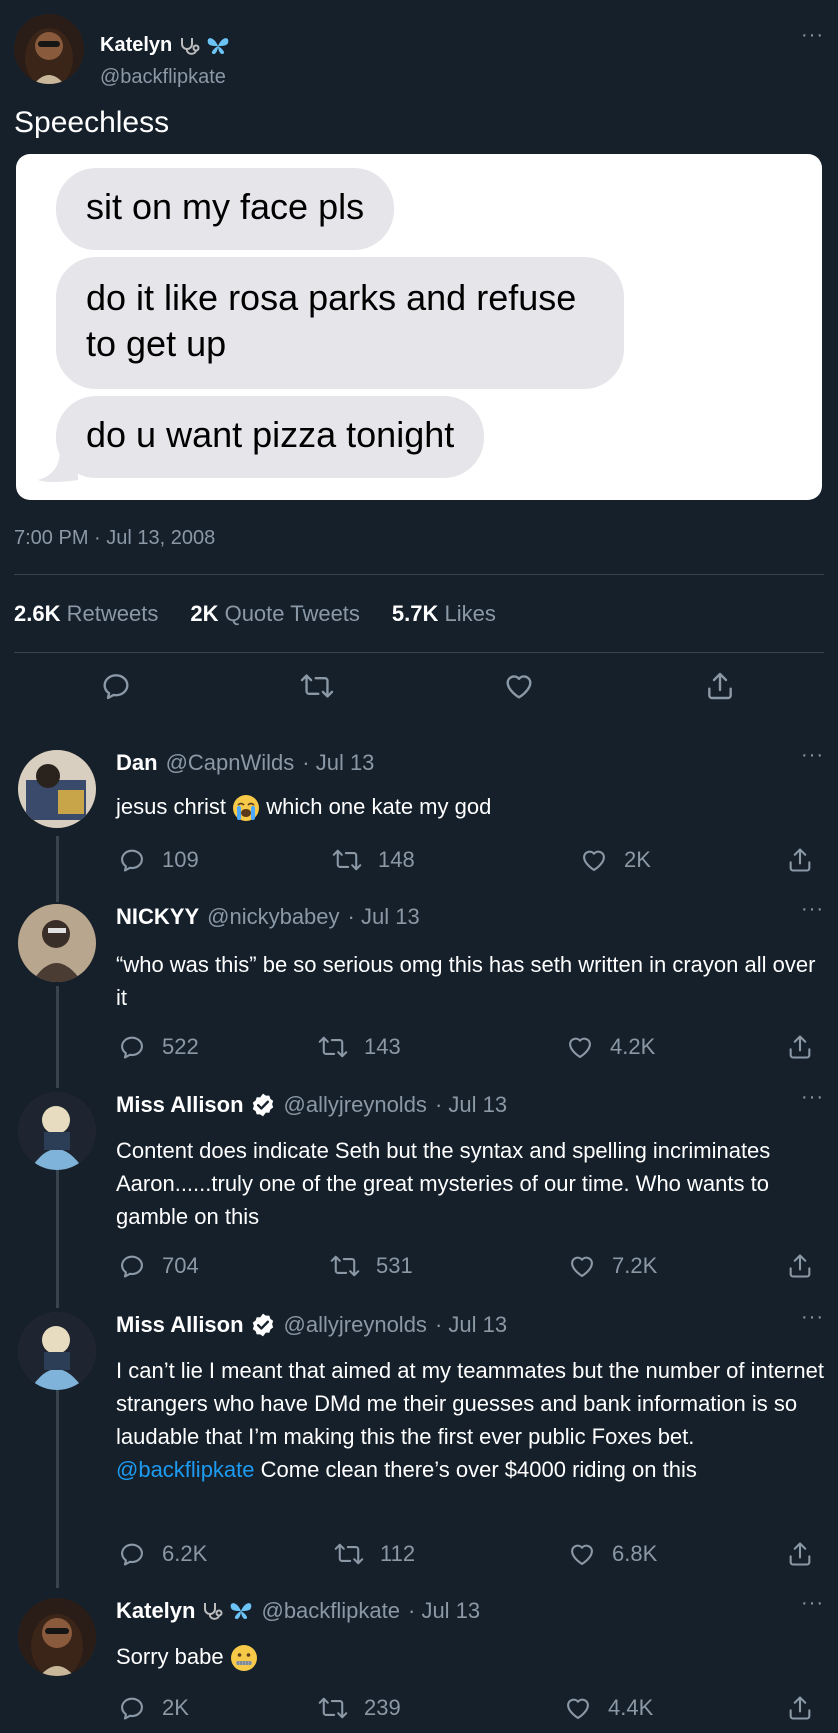 Image resolution: width=838 pixels, height=1733 pixels. What do you see at coordinates (86, 614) in the screenshot?
I see `retweets-stat: 2.6K Retweets` at bounding box center [86, 614].